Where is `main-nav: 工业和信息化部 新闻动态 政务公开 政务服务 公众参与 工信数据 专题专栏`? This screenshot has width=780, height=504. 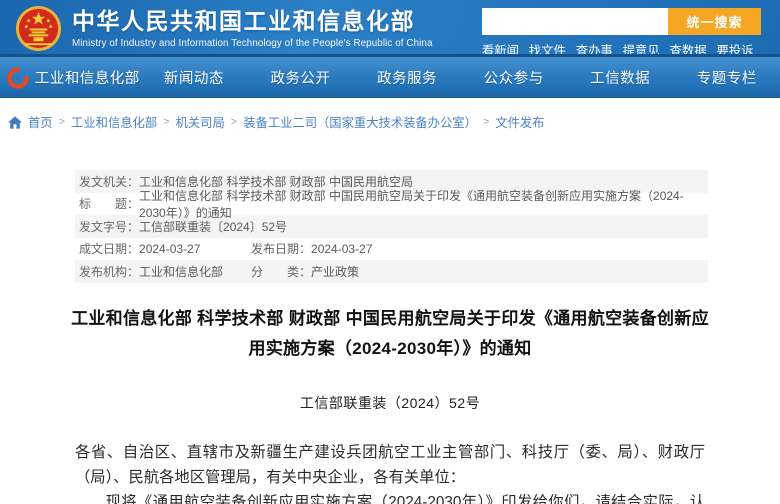
main-nav: 工业和信息化部 新闻动态 政务公开 政务服务 公众参与 工信数据 专题专栏 is located at coordinates (390, 77).